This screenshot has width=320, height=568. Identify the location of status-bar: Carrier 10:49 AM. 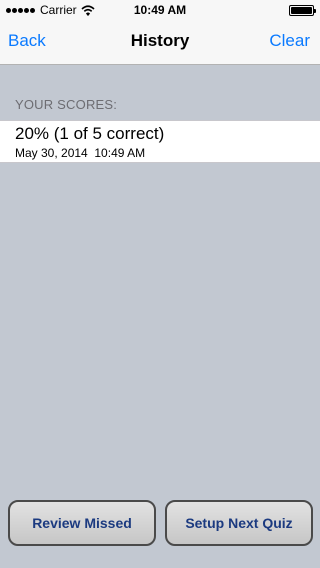
(160, 10).